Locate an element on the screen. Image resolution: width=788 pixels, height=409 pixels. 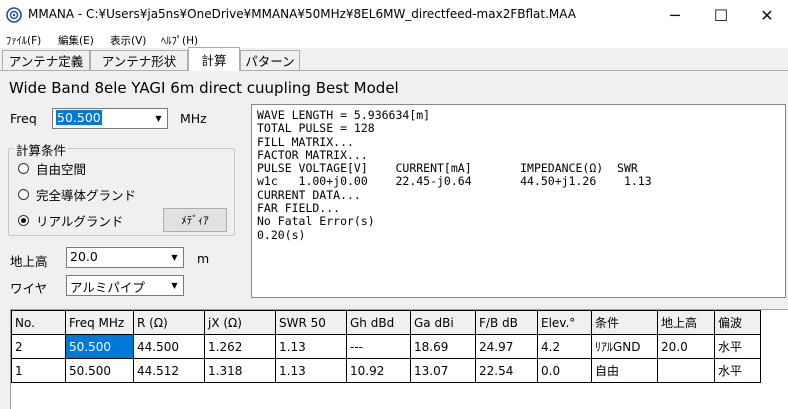
table-cell: 2 is located at coordinates (38, 346).